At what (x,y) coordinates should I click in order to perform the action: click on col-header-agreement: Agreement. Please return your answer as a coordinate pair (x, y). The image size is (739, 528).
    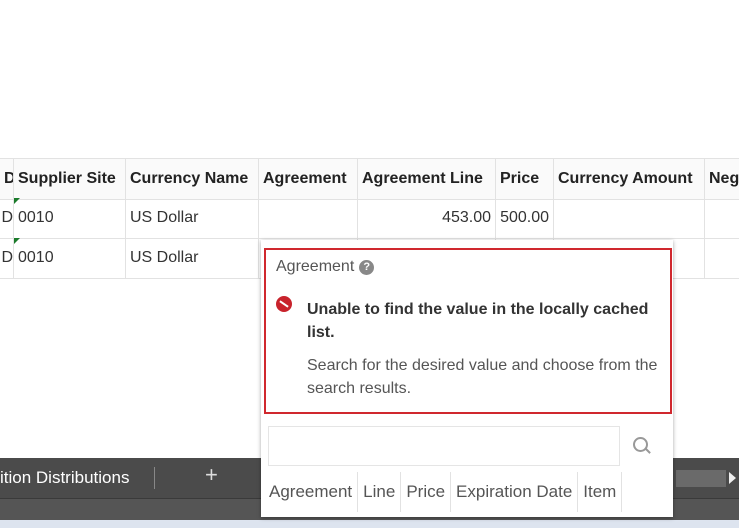
    Looking at the image, I should click on (308, 179).